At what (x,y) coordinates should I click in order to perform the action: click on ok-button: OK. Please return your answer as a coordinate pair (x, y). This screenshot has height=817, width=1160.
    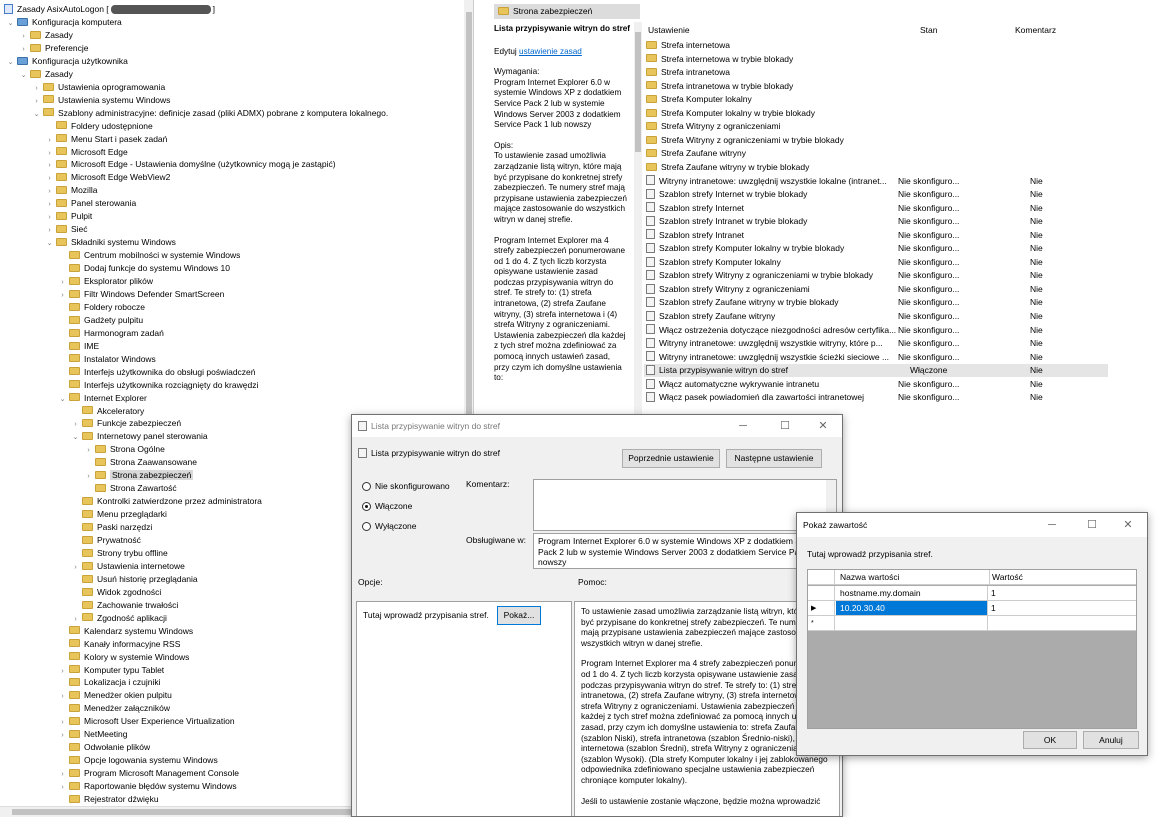
    Looking at the image, I should click on (1050, 740).